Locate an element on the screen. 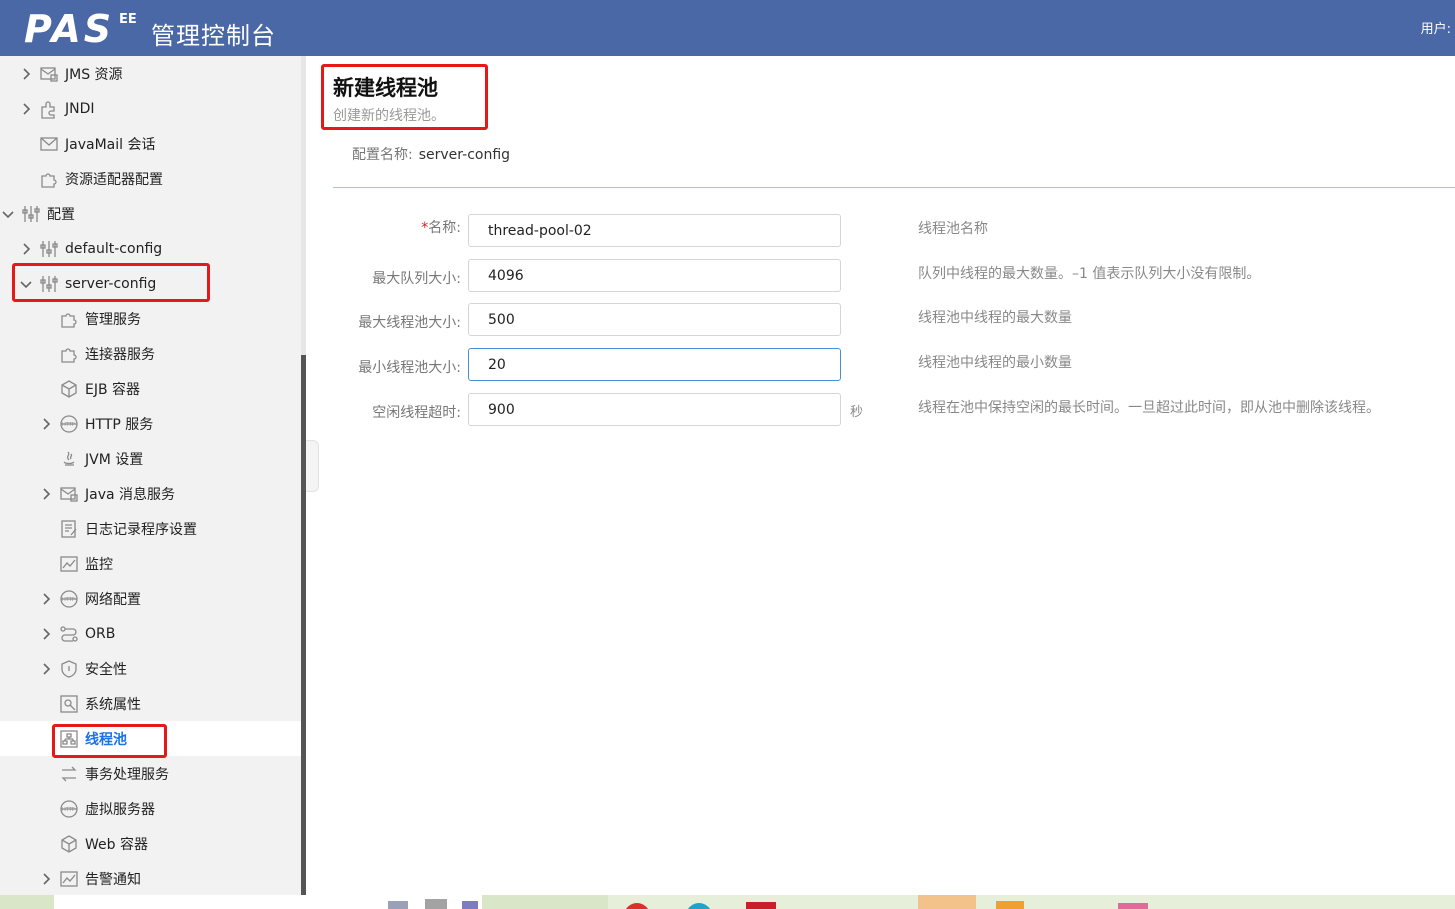 Image resolution: width=1455 pixels, height=909 pixels. sidebar-scroll-thumb is located at coordinates (303, 625).